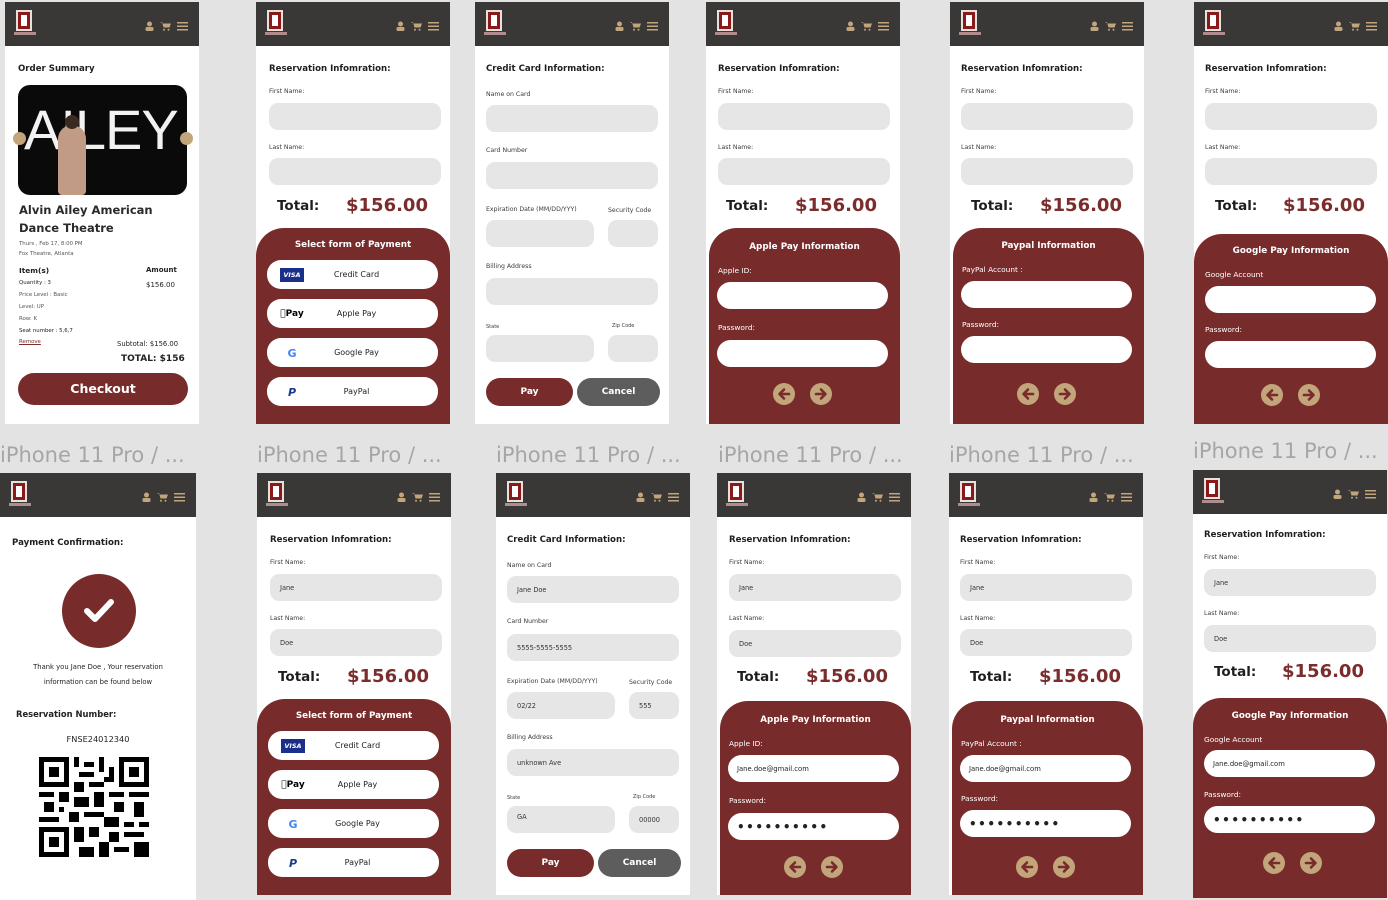 Image resolution: width=1388 pixels, height=900 pixels. Describe the element at coordinates (593, 647) in the screenshot. I see `card-number-input: 5555-5555-5555` at that location.